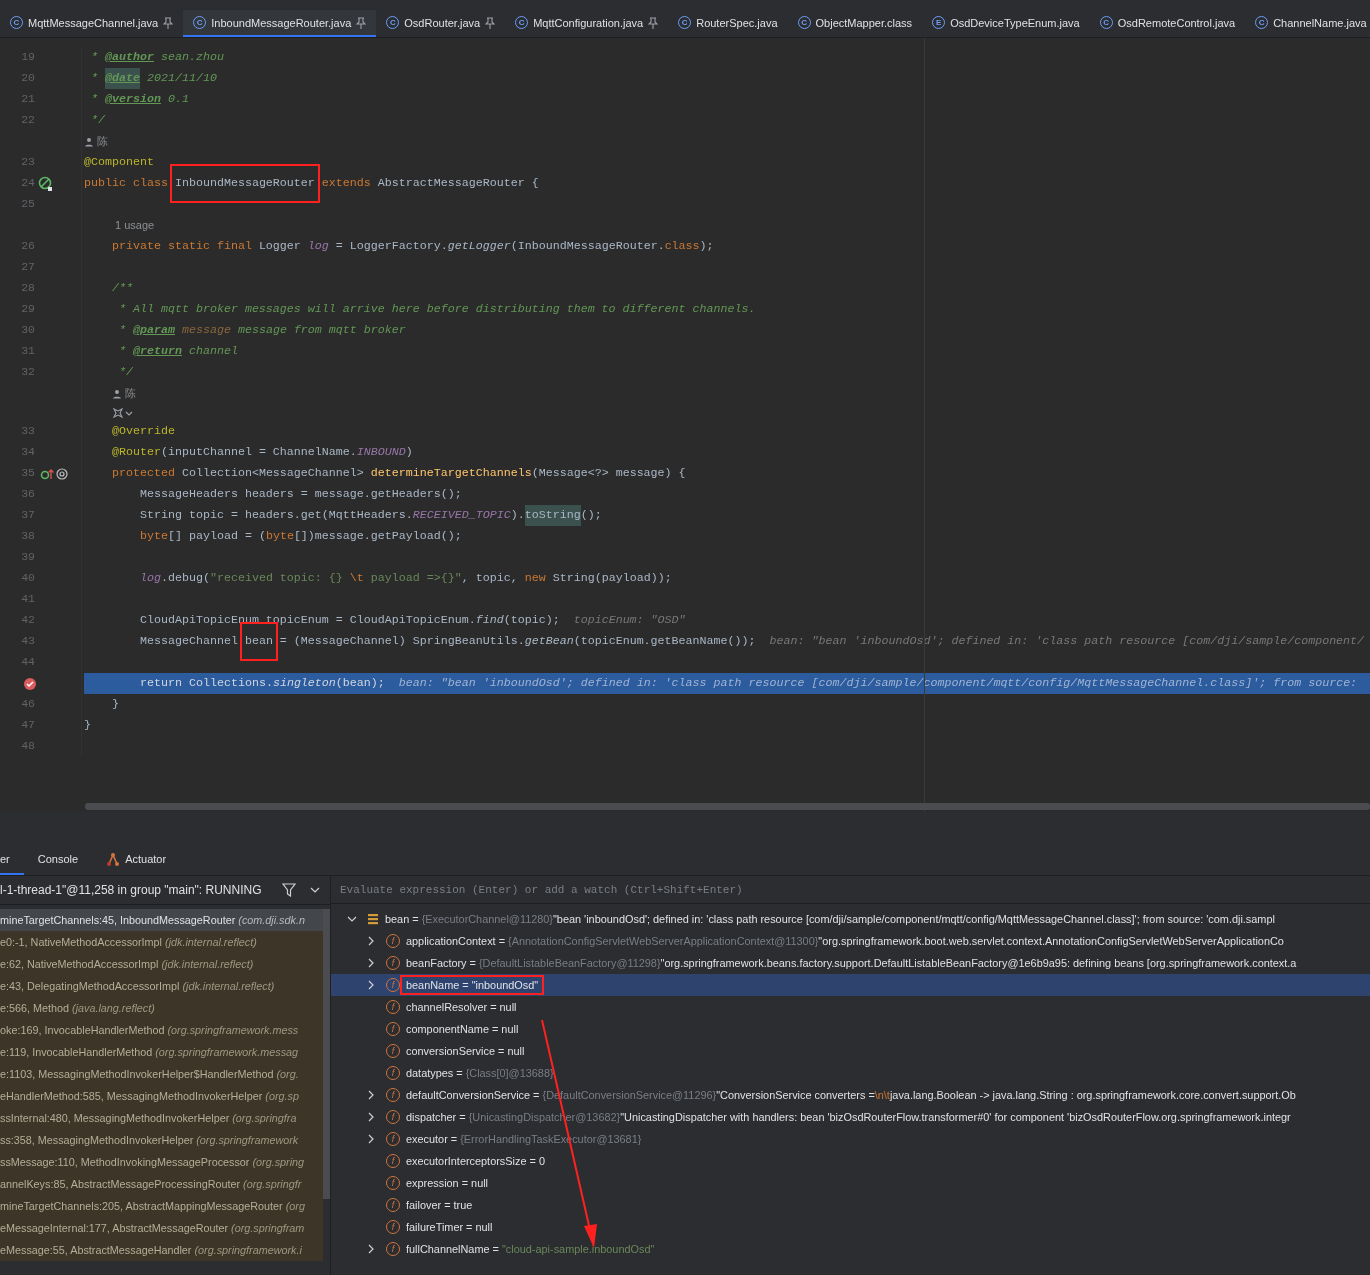 This screenshot has height=1275, width=1370. Describe the element at coordinates (300, 494) in the screenshot. I see `code-text: MessageHeaders headers = message.getHeaders();` at that location.